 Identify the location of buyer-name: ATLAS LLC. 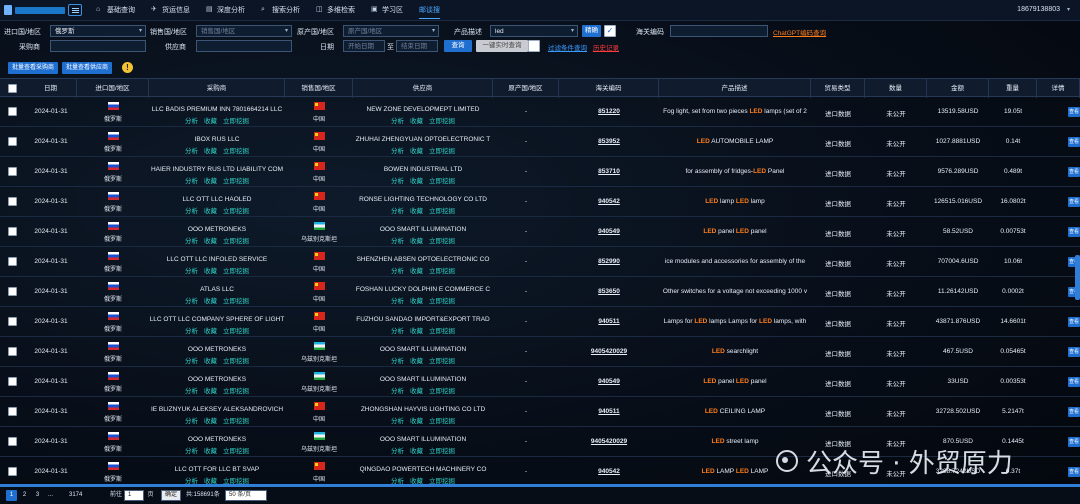
(217, 289).